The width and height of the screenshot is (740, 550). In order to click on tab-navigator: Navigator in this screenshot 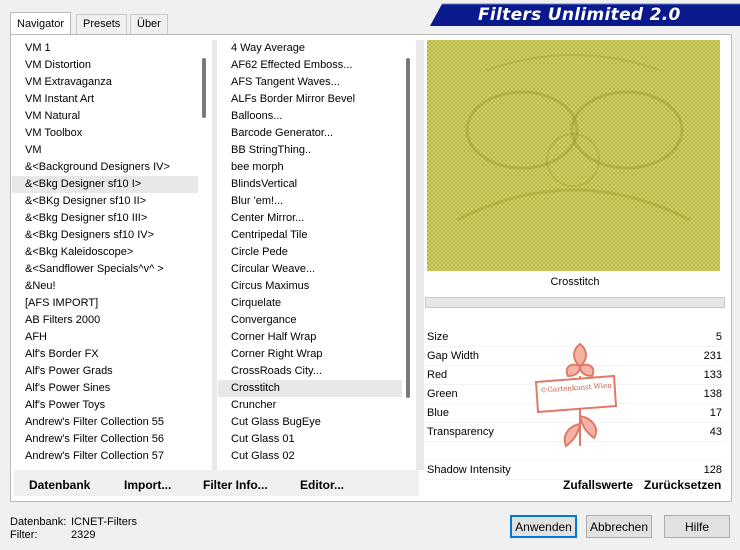, I will do `click(41, 23)`.